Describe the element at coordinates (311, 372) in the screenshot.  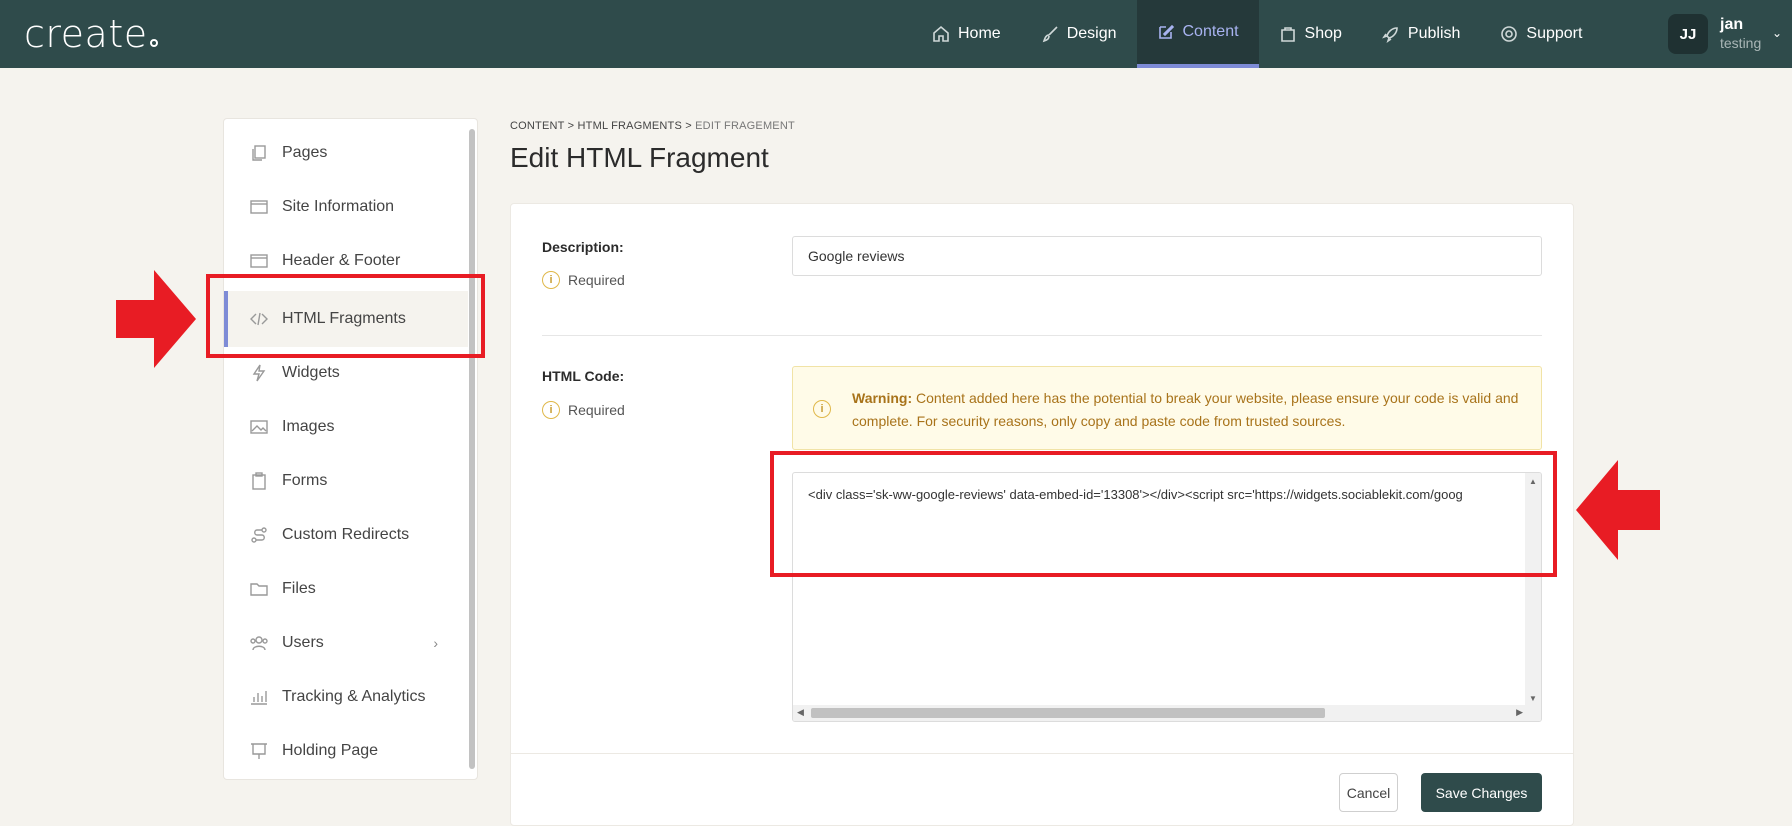
I see `sidebar-item-label: Widgets` at that location.